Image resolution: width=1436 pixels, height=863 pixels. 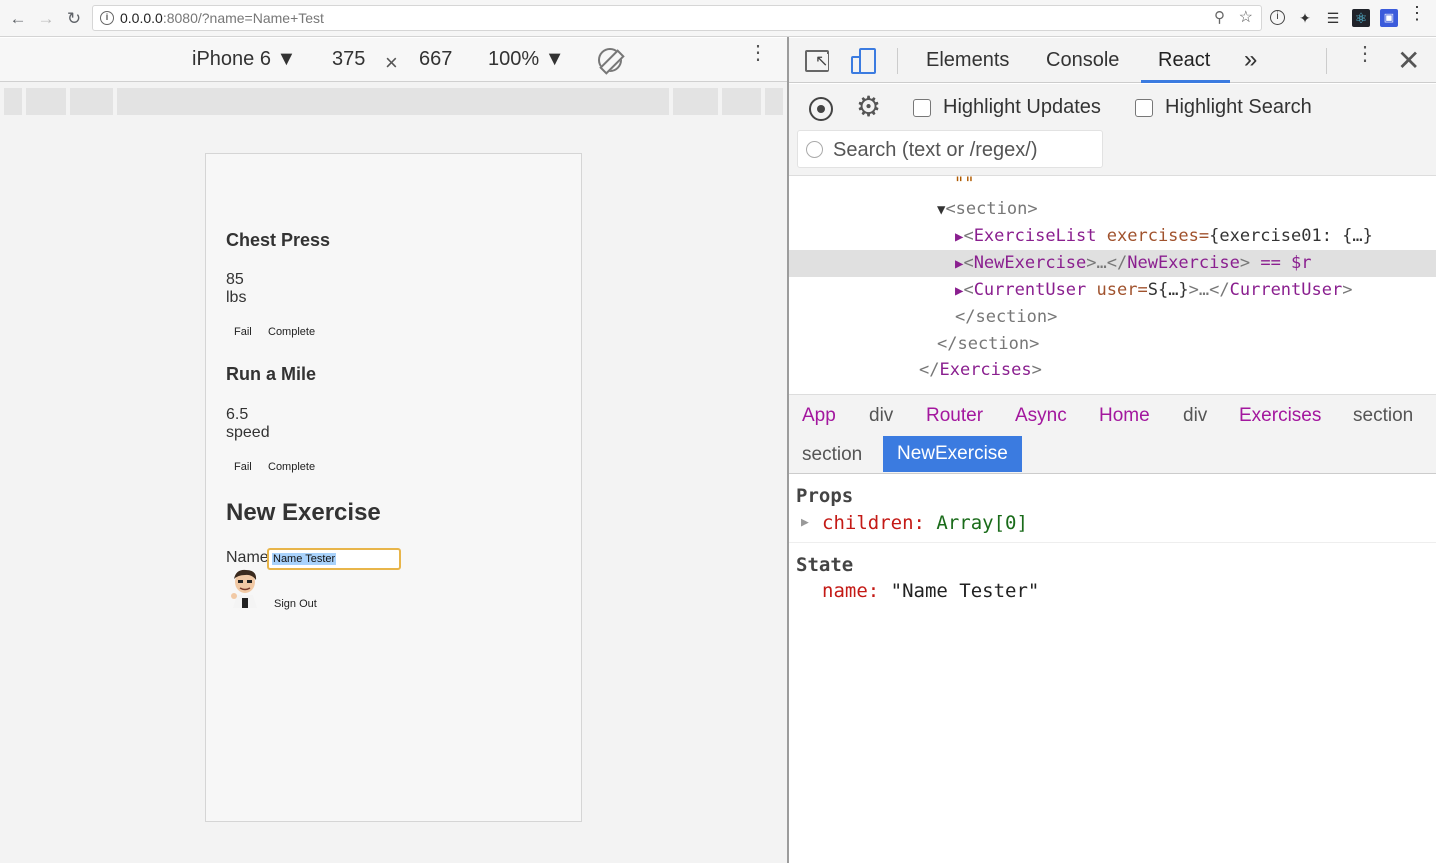 I want to click on exercise-unit: lbs, so click(x=236, y=297).